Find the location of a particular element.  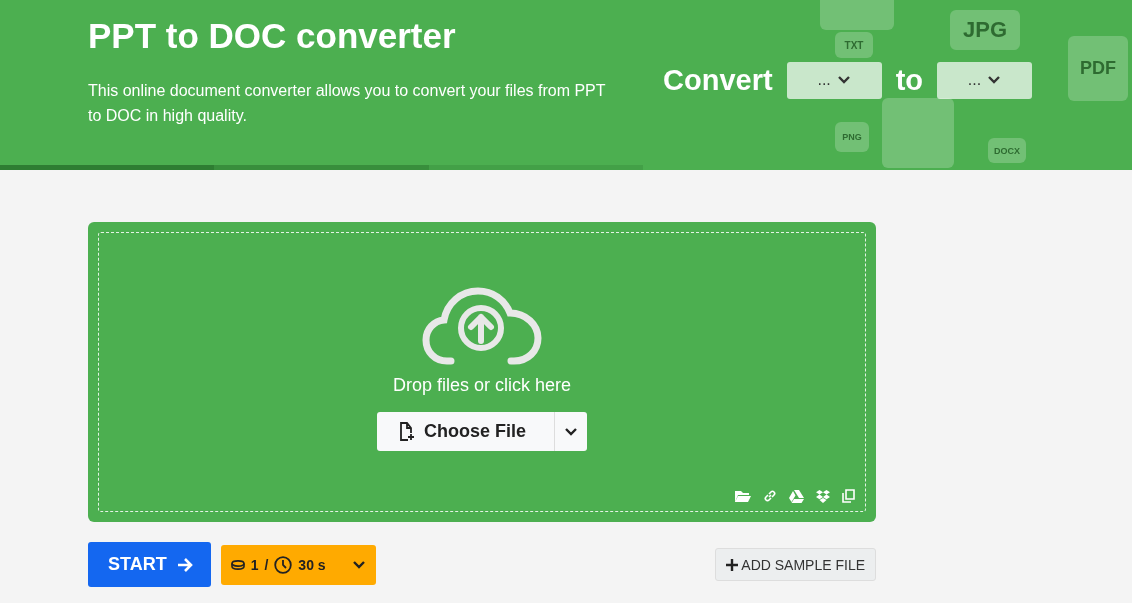

box-stack-icon is located at coordinates (823, 496).